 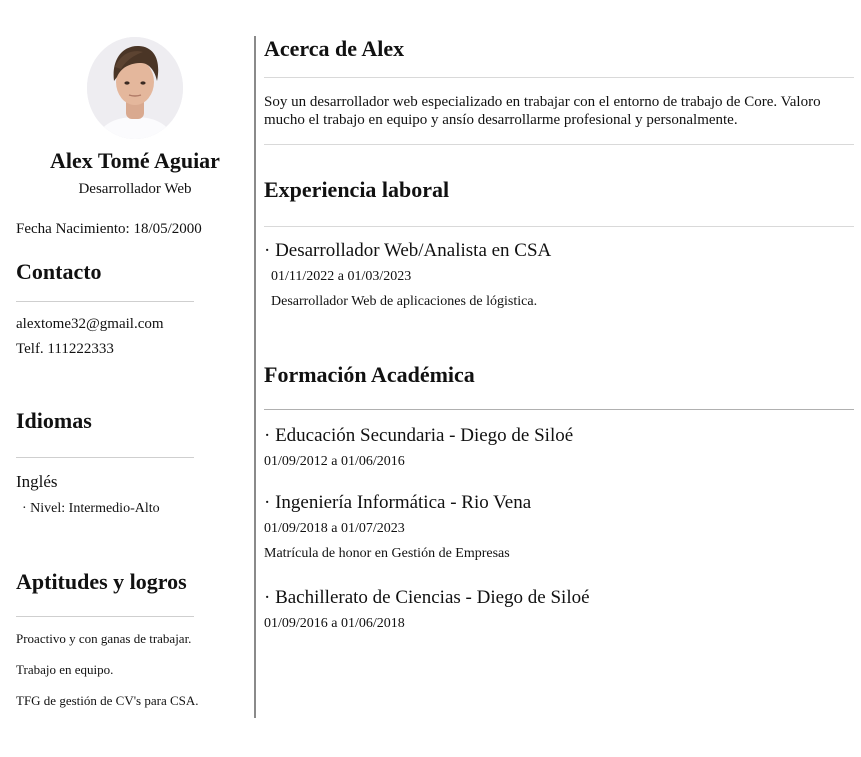 What do you see at coordinates (341, 276) in the screenshot?
I see `experience-dates: 01/11/2022 a 01/03/2023` at bounding box center [341, 276].